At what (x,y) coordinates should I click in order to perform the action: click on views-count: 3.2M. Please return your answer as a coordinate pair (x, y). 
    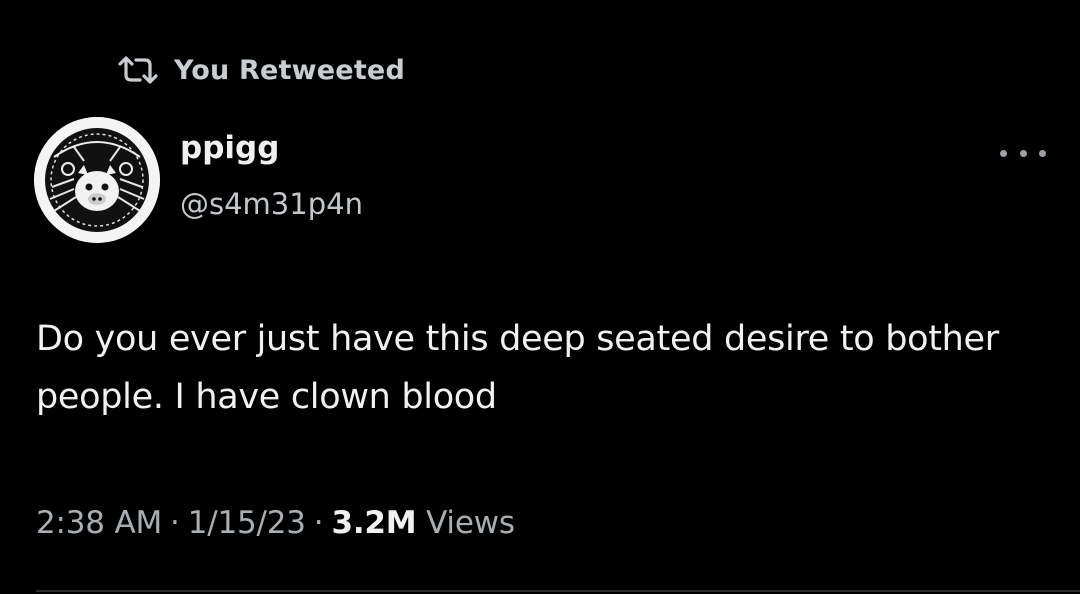
    Looking at the image, I should click on (373, 523).